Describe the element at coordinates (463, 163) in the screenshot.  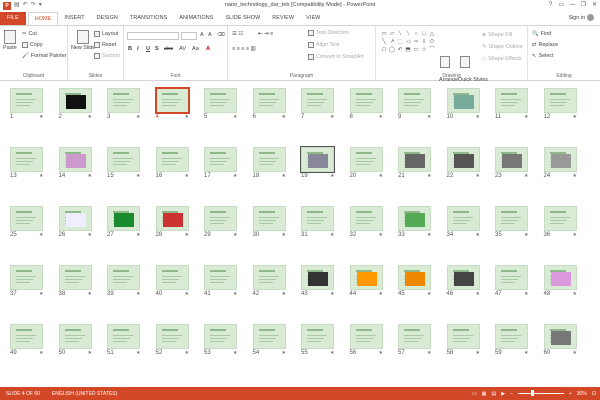
I see `slide-thumbnail: 22 ★` at that location.